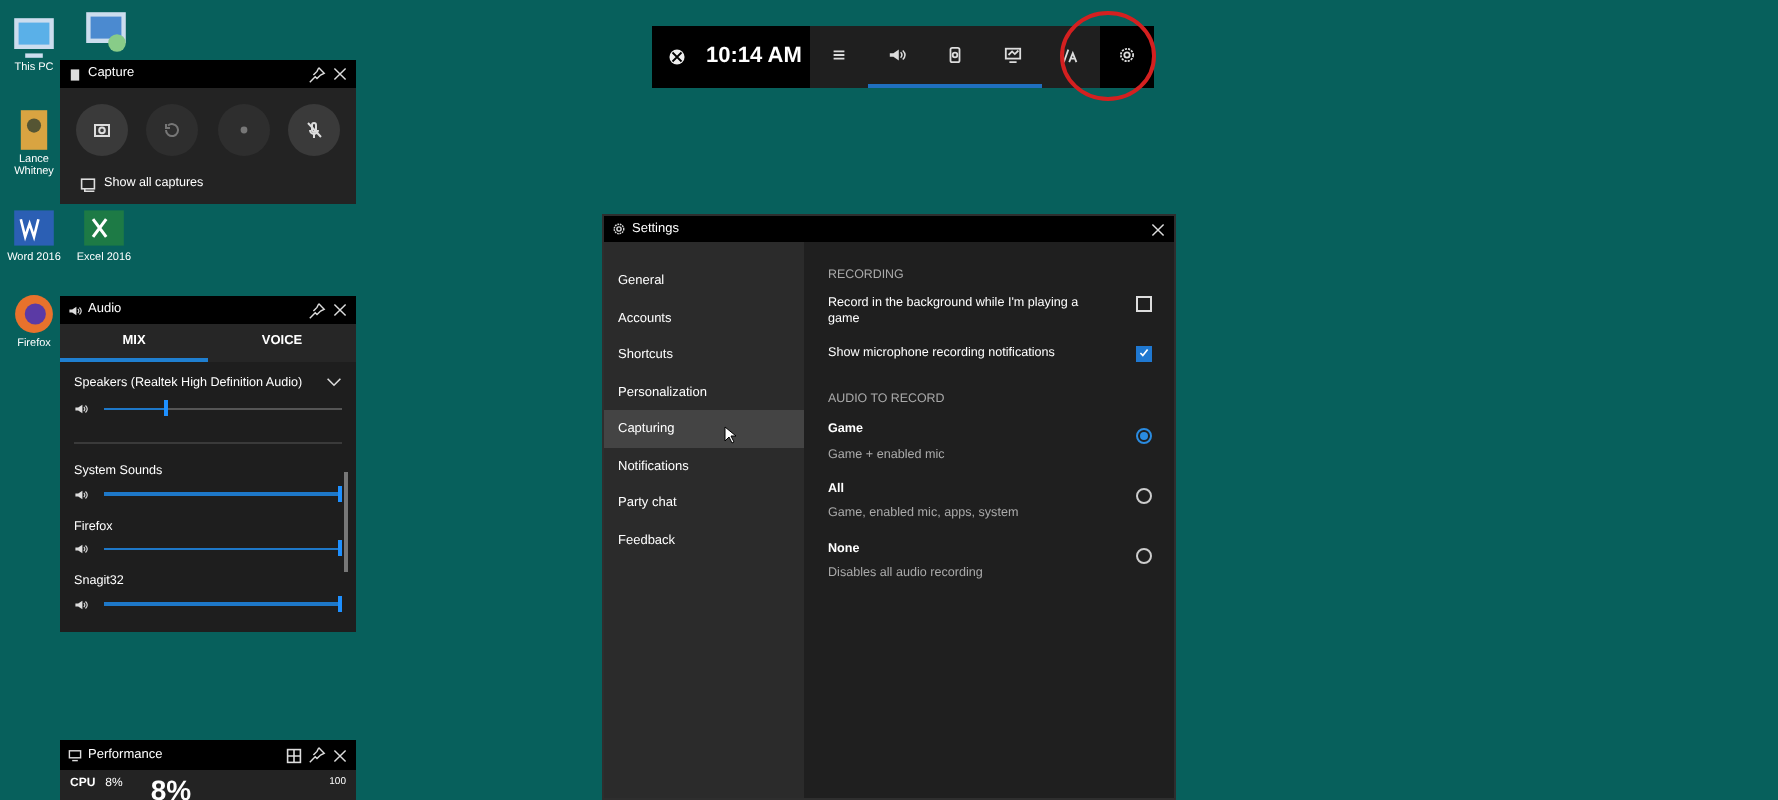 The width and height of the screenshot is (1778, 800). What do you see at coordinates (34, 38) in the screenshot?
I see `computer-icon` at bounding box center [34, 38].